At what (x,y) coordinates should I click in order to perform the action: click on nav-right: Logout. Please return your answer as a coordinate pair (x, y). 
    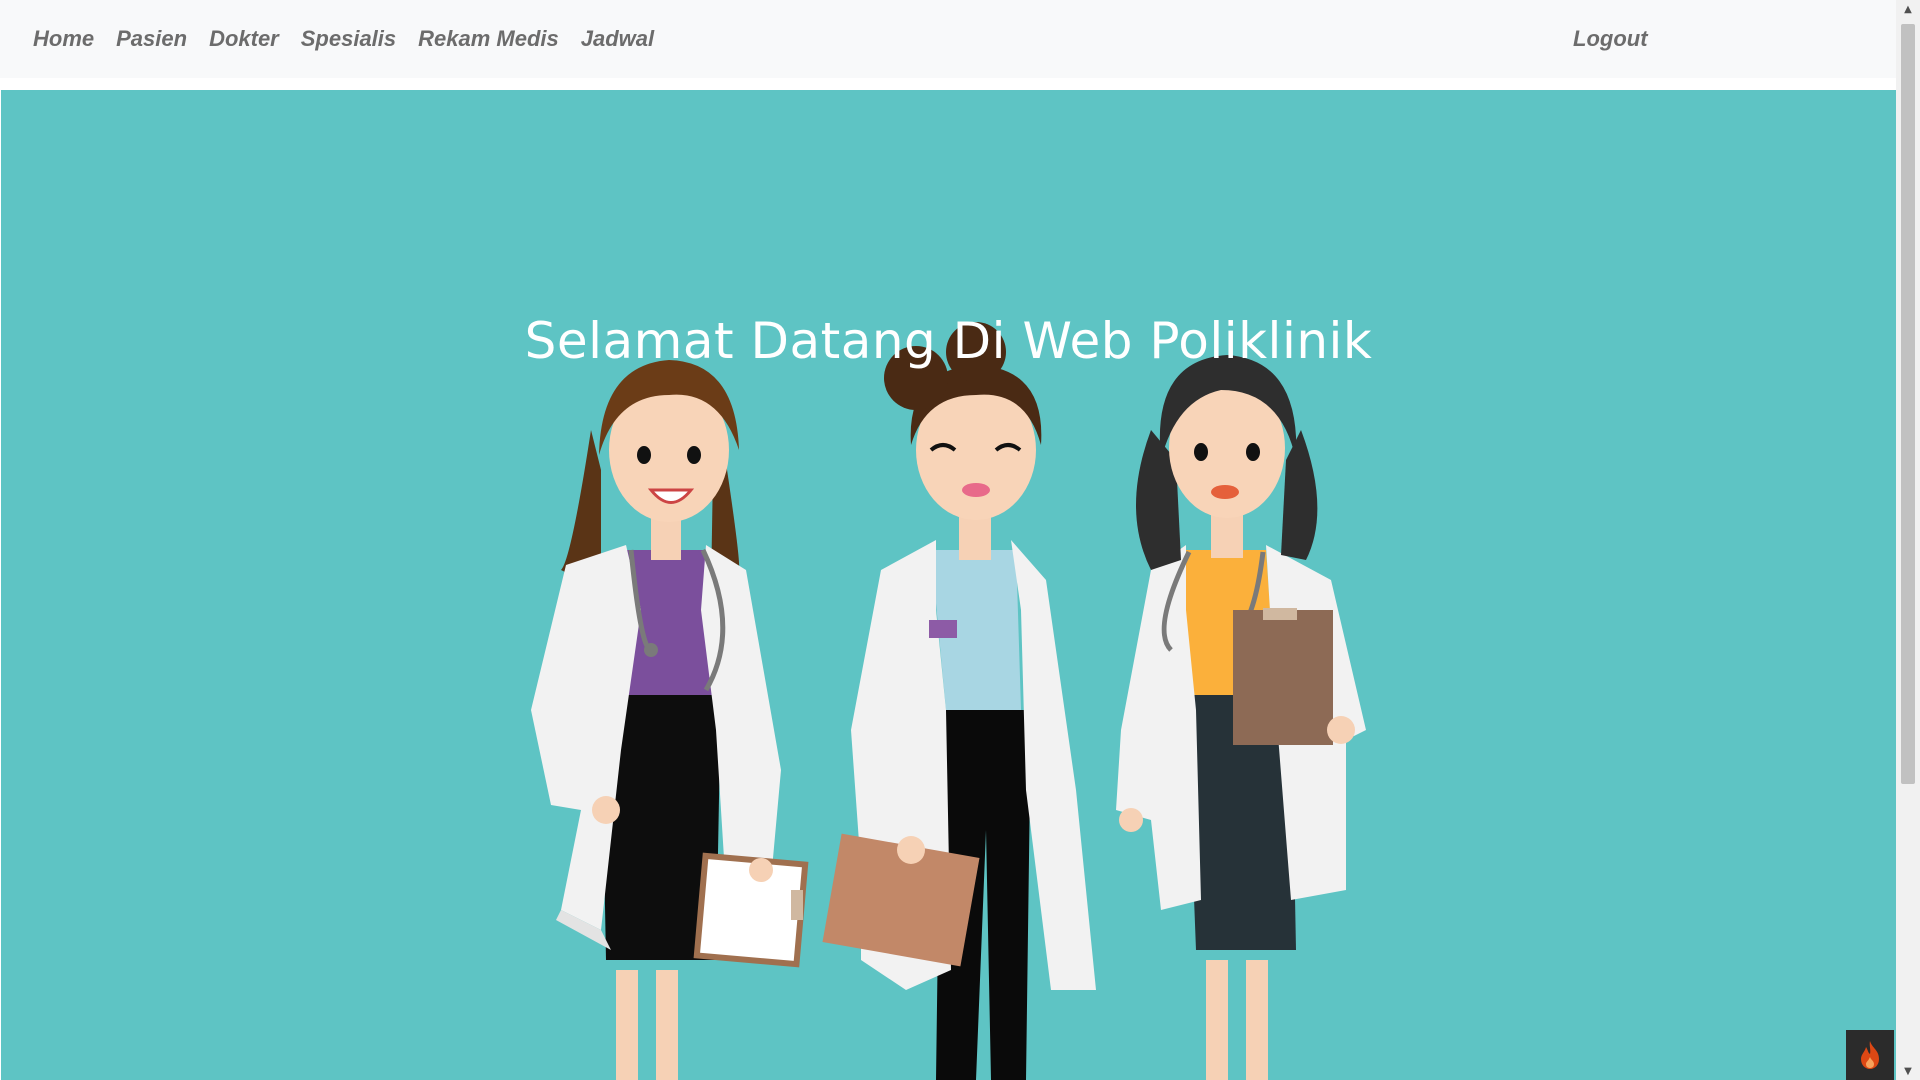
    Looking at the image, I should click on (1610, 39).